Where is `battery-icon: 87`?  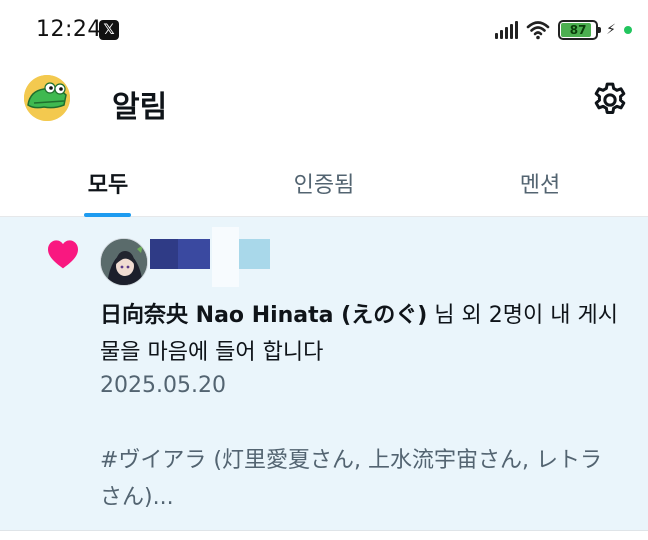 battery-icon: 87 is located at coordinates (580, 30).